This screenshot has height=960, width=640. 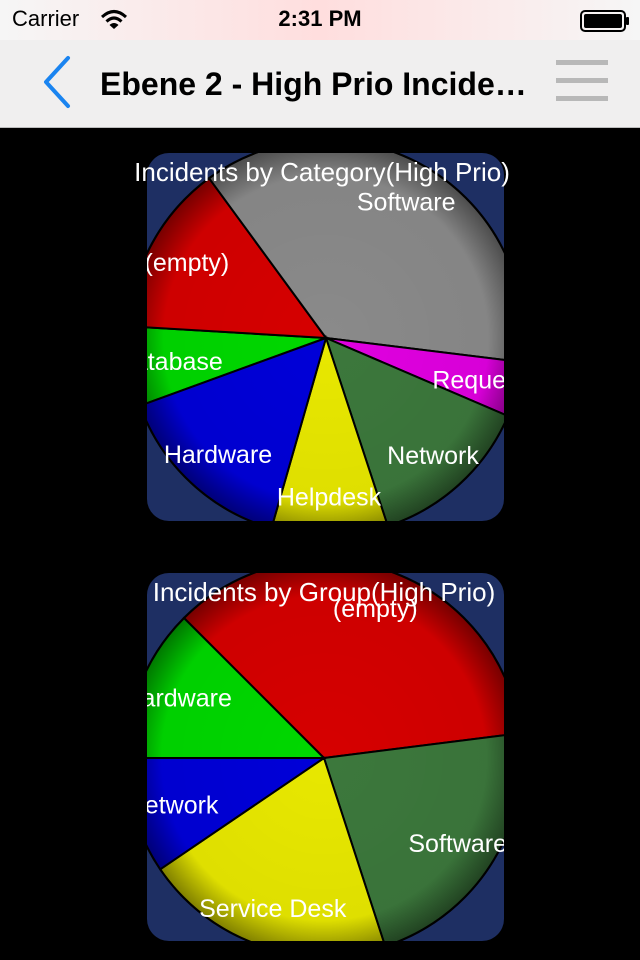 I want to click on navigation-bar: Ebene 2 - High Prio Incidents, so click(x=320, y=84).